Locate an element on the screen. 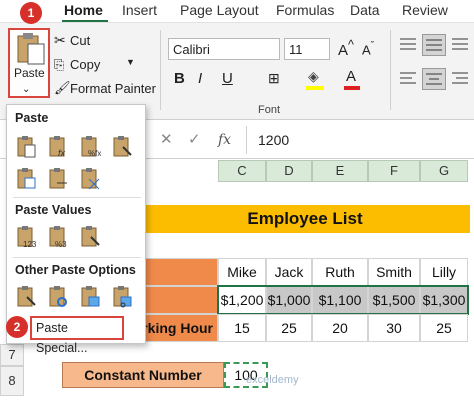 The image size is (474, 400). font-name-select: Calibri is located at coordinates (224, 49).